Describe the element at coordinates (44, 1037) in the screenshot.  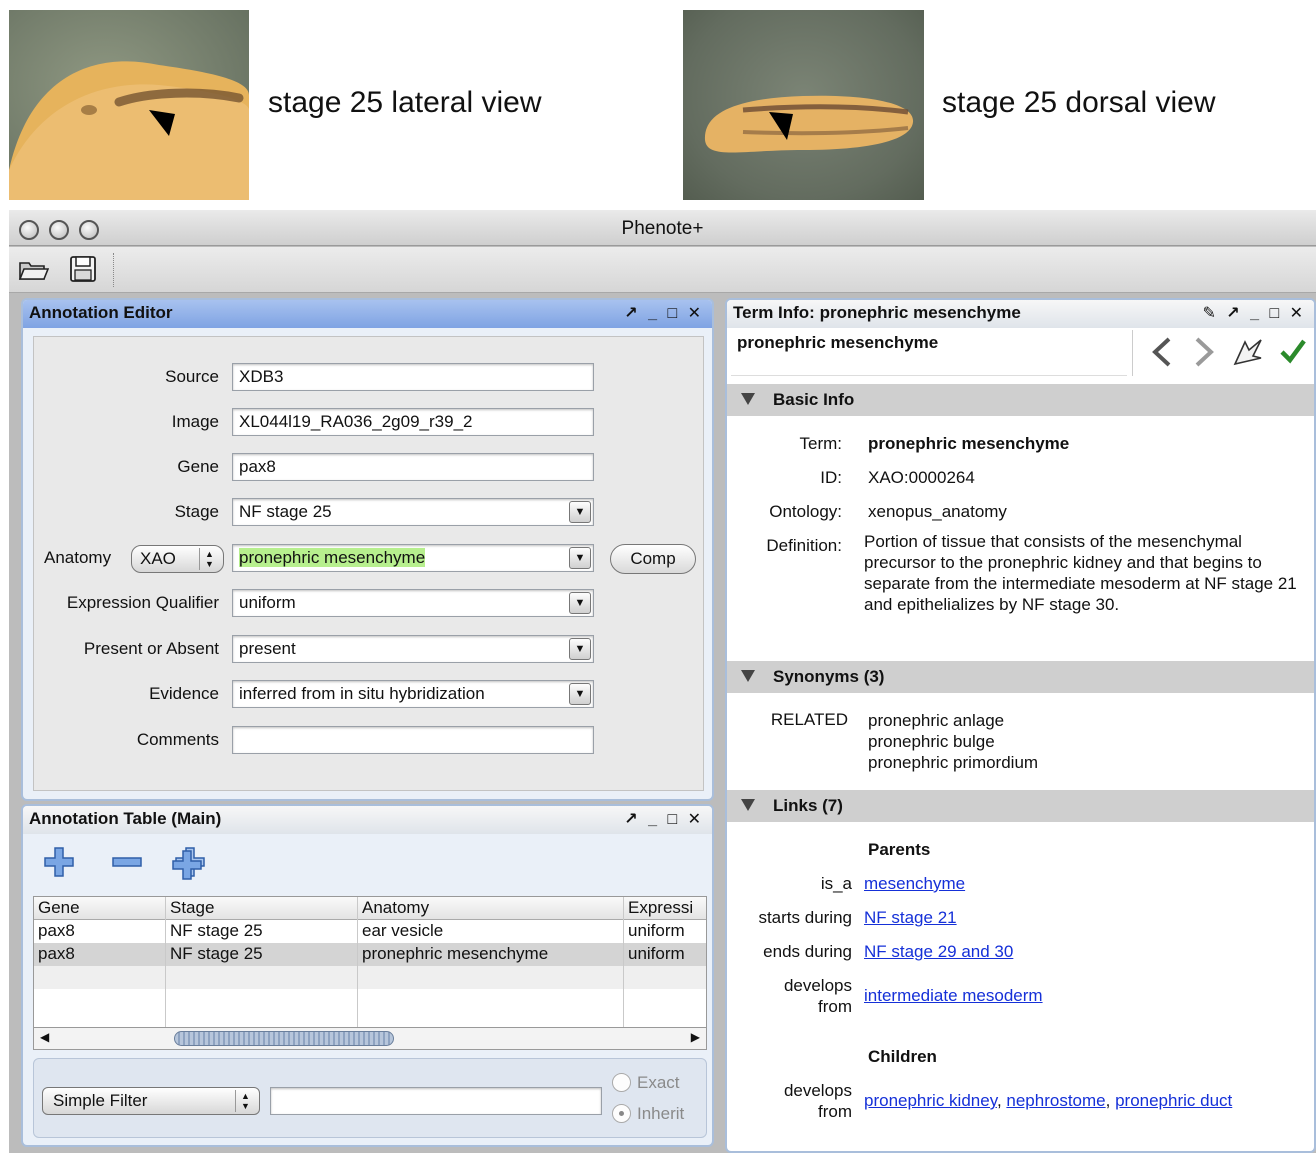
I see `scroll-left-icon: ◀` at that location.